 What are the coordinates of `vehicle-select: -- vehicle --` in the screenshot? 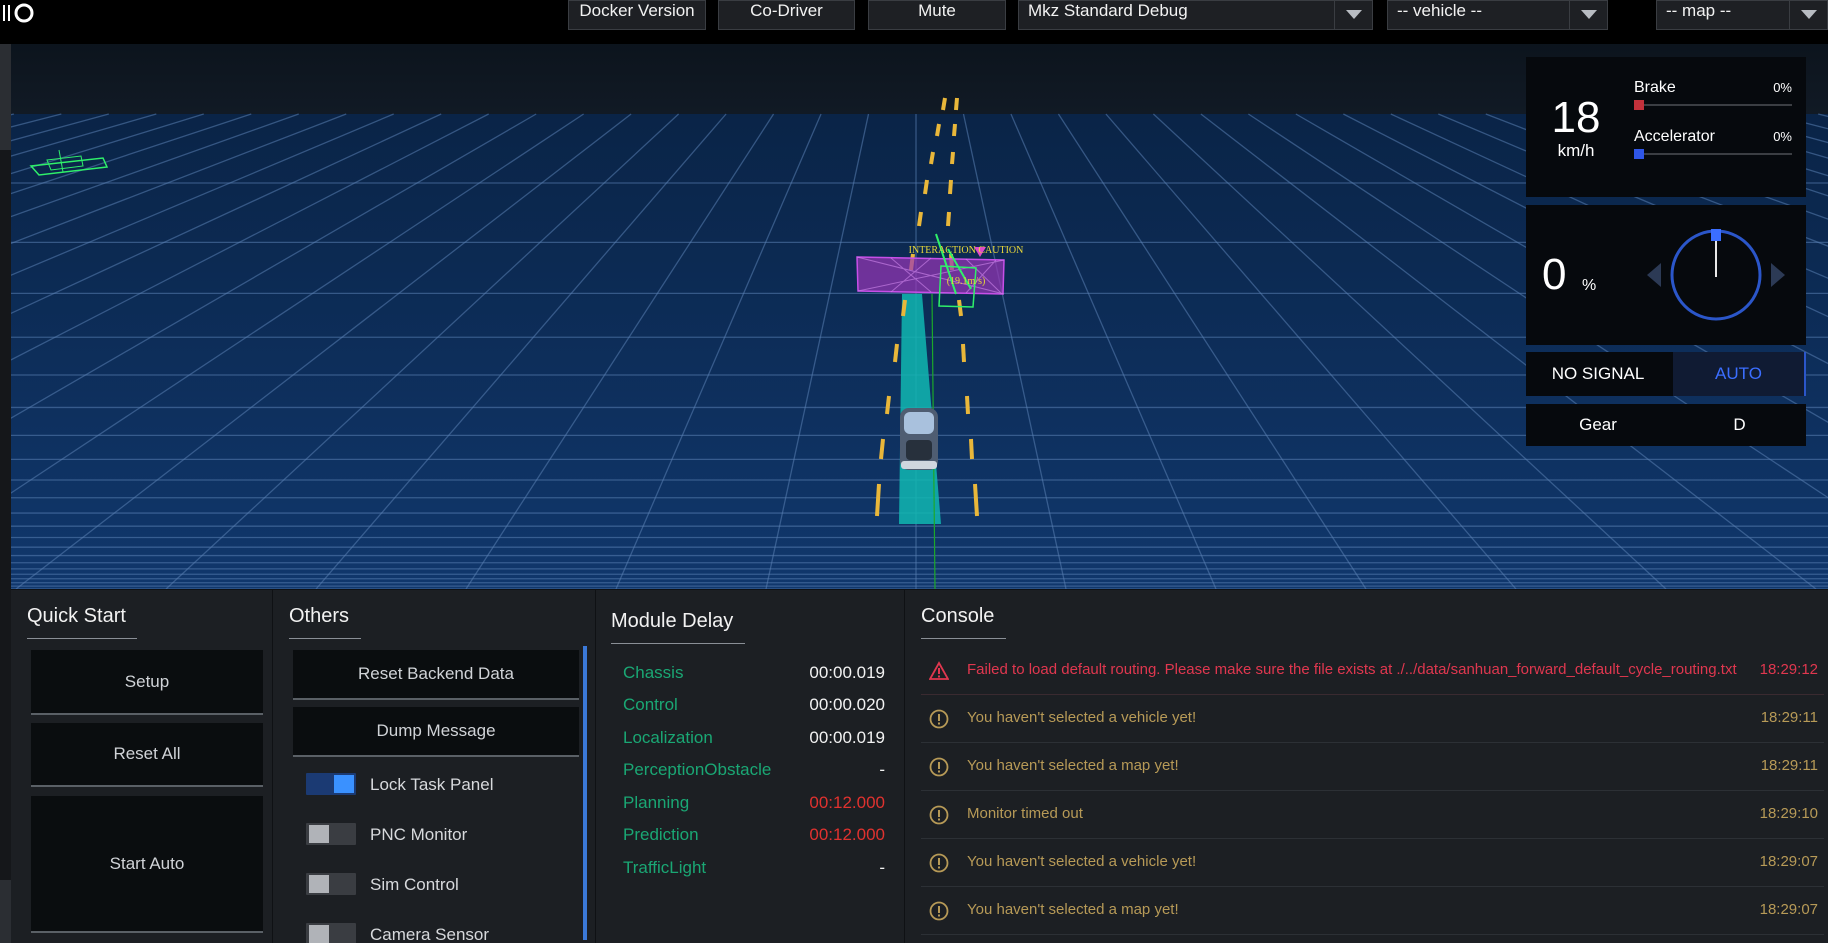 It's located at (1497, 15).